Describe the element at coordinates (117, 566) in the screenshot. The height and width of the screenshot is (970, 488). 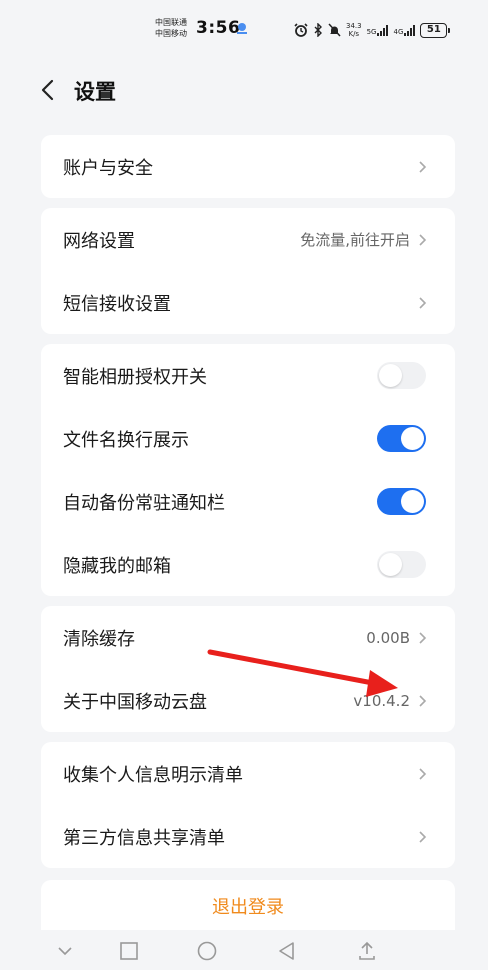
I see `row-label: 隐藏我的邮箱` at that location.